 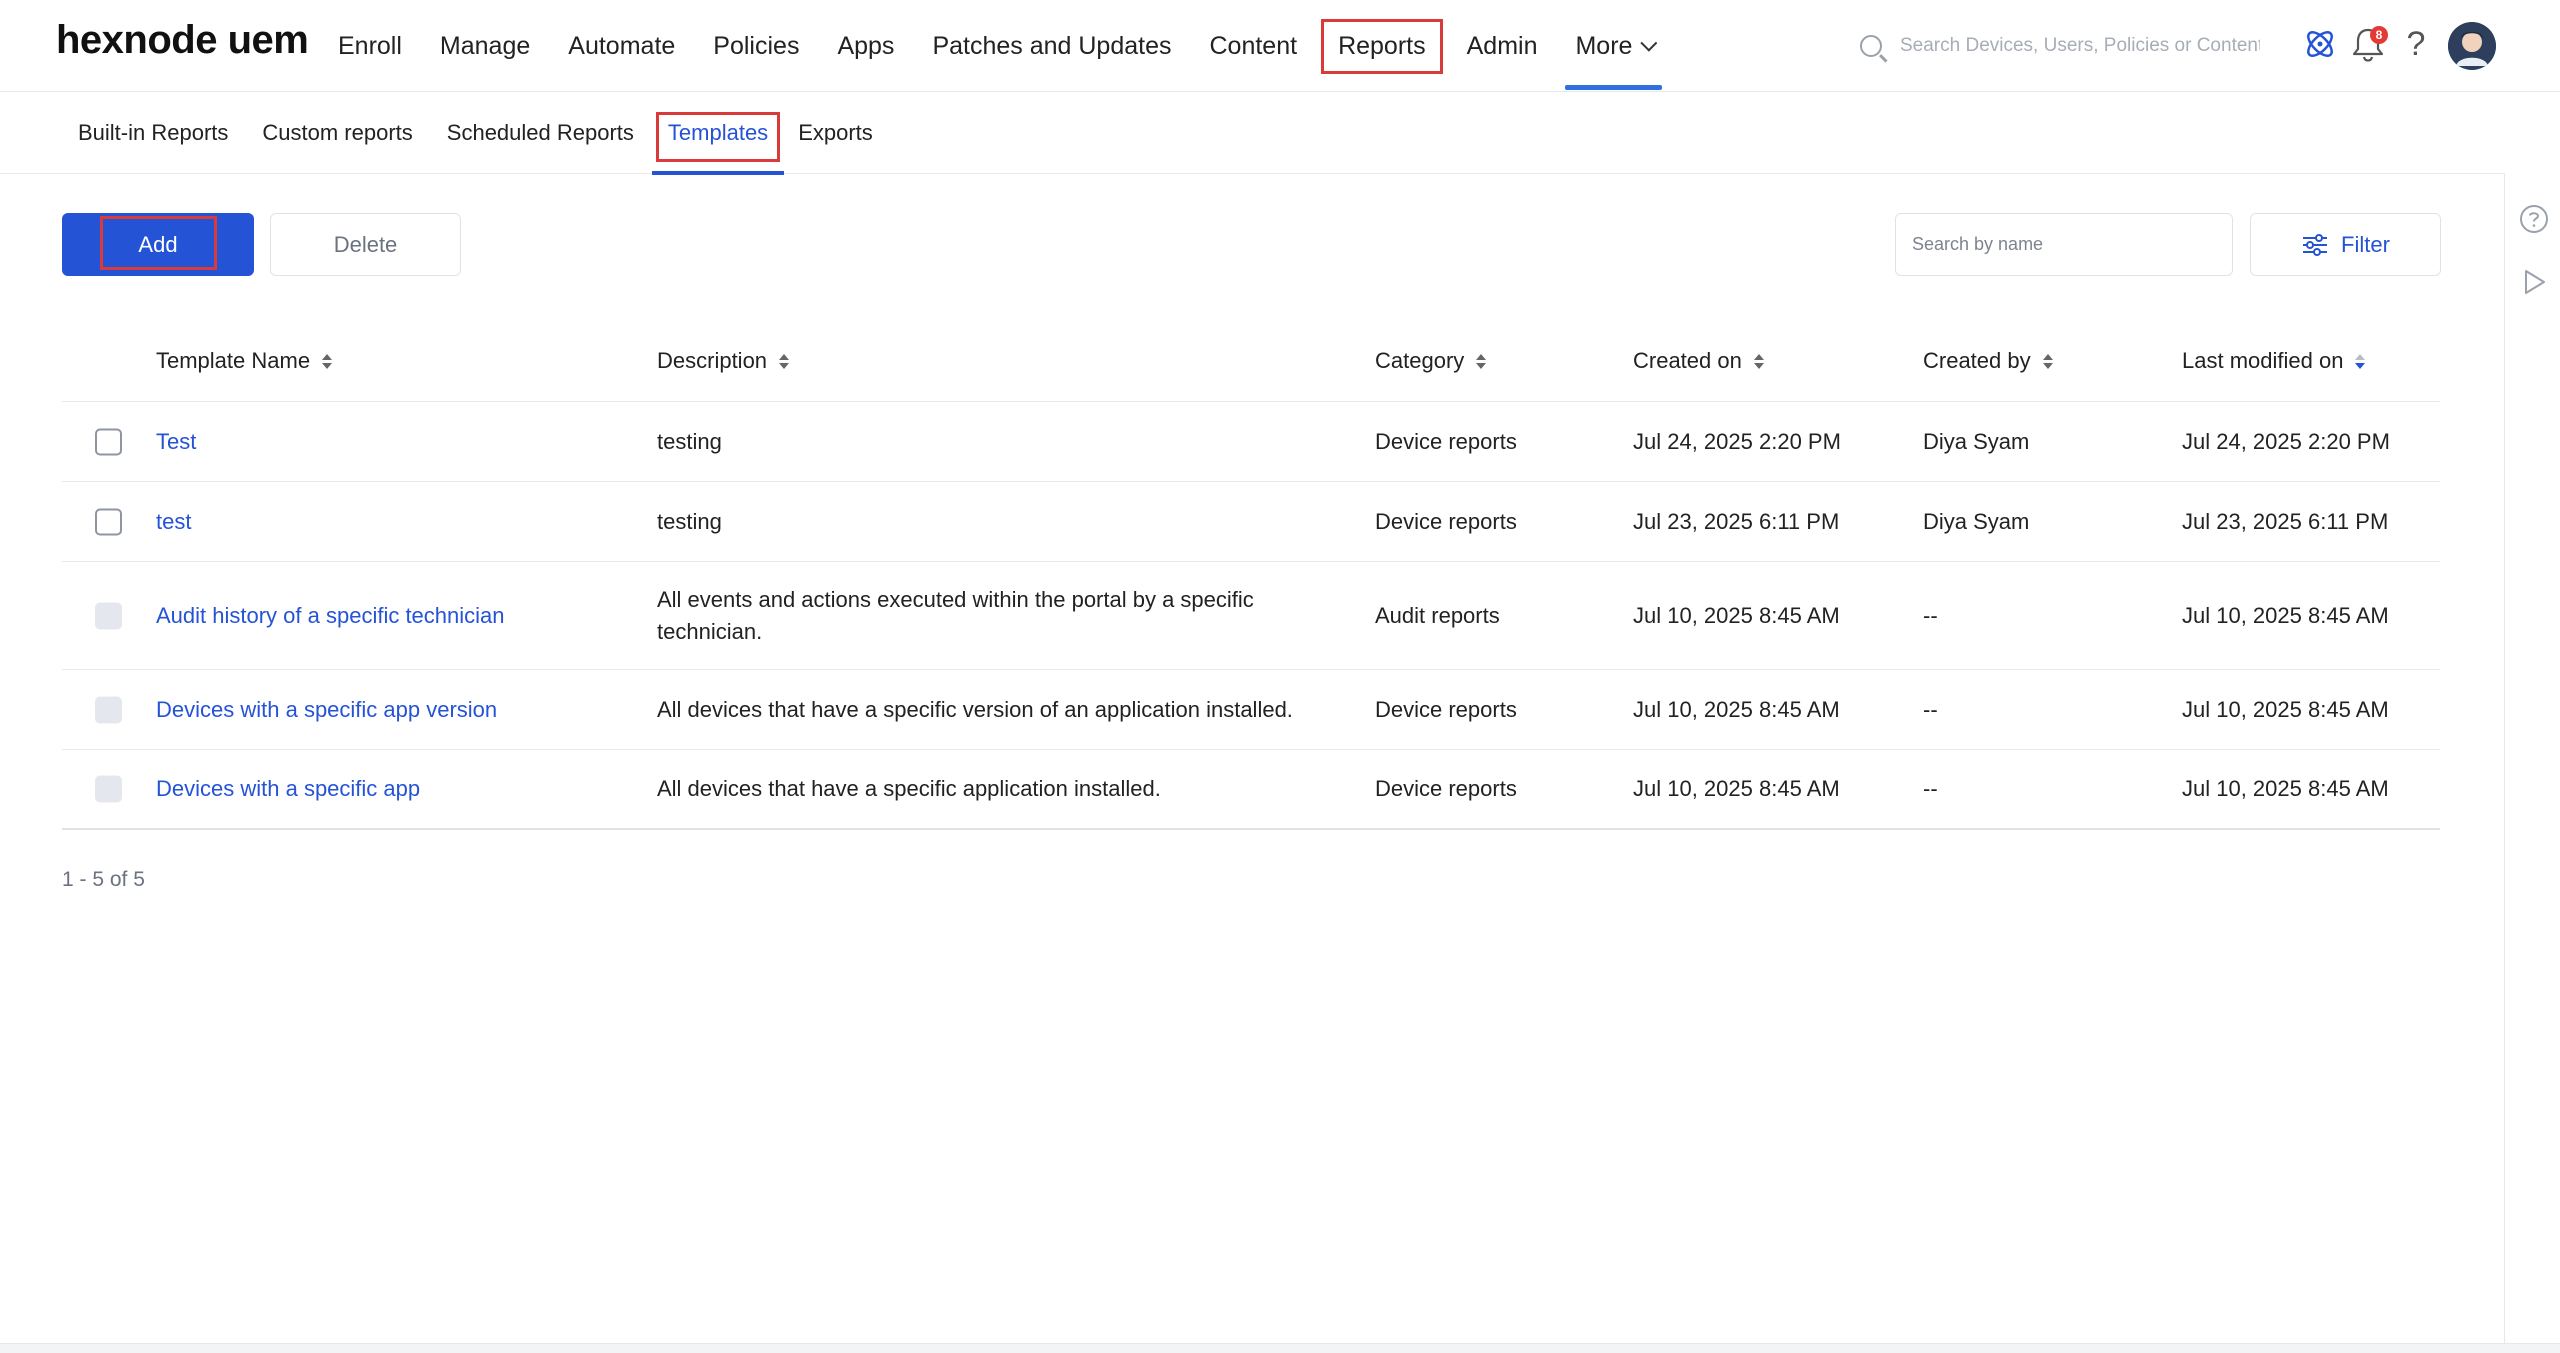 What do you see at coordinates (1051, 46) in the screenshot?
I see `nav-patches-and-updates: Patches and Updates` at bounding box center [1051, 46].